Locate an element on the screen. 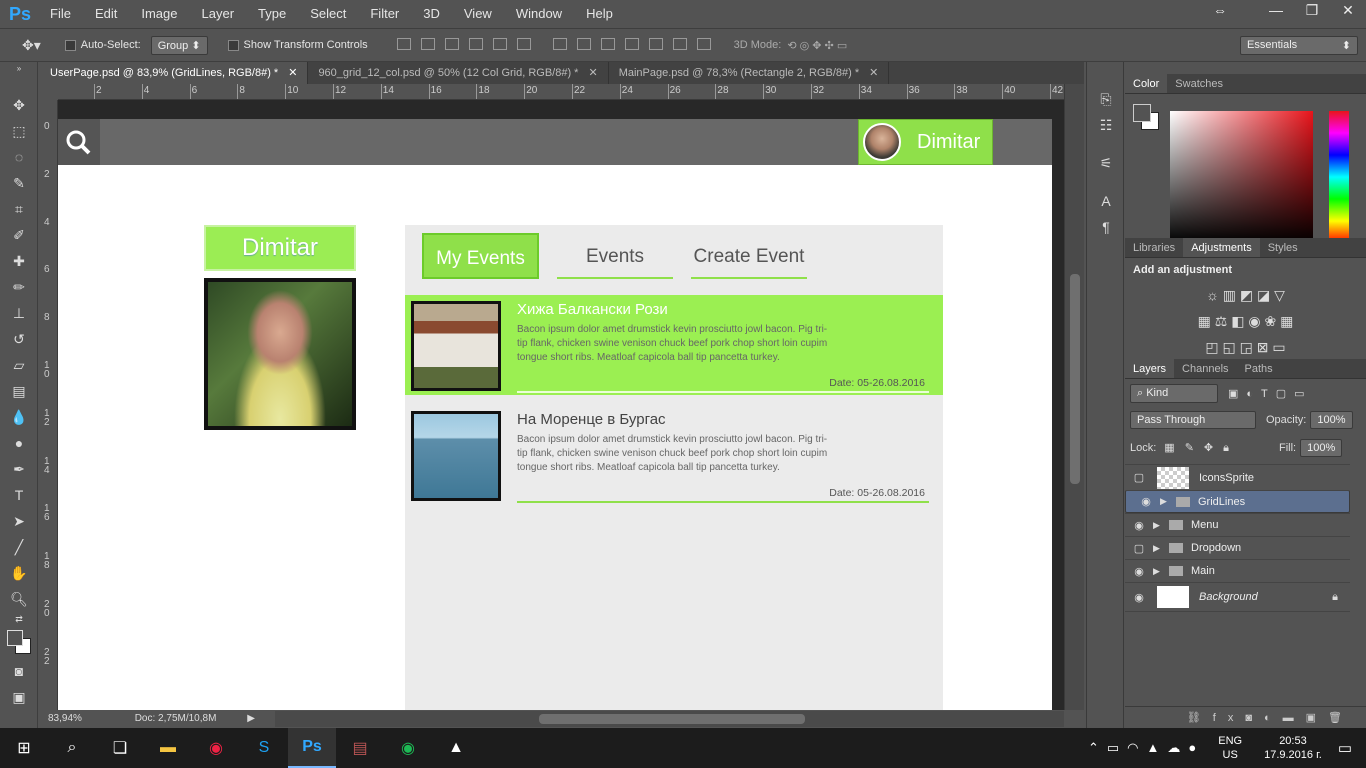 The height and width of the screenshot is (768, 1366). chrome-icon: ◉ is located at coordinates (216, 748).